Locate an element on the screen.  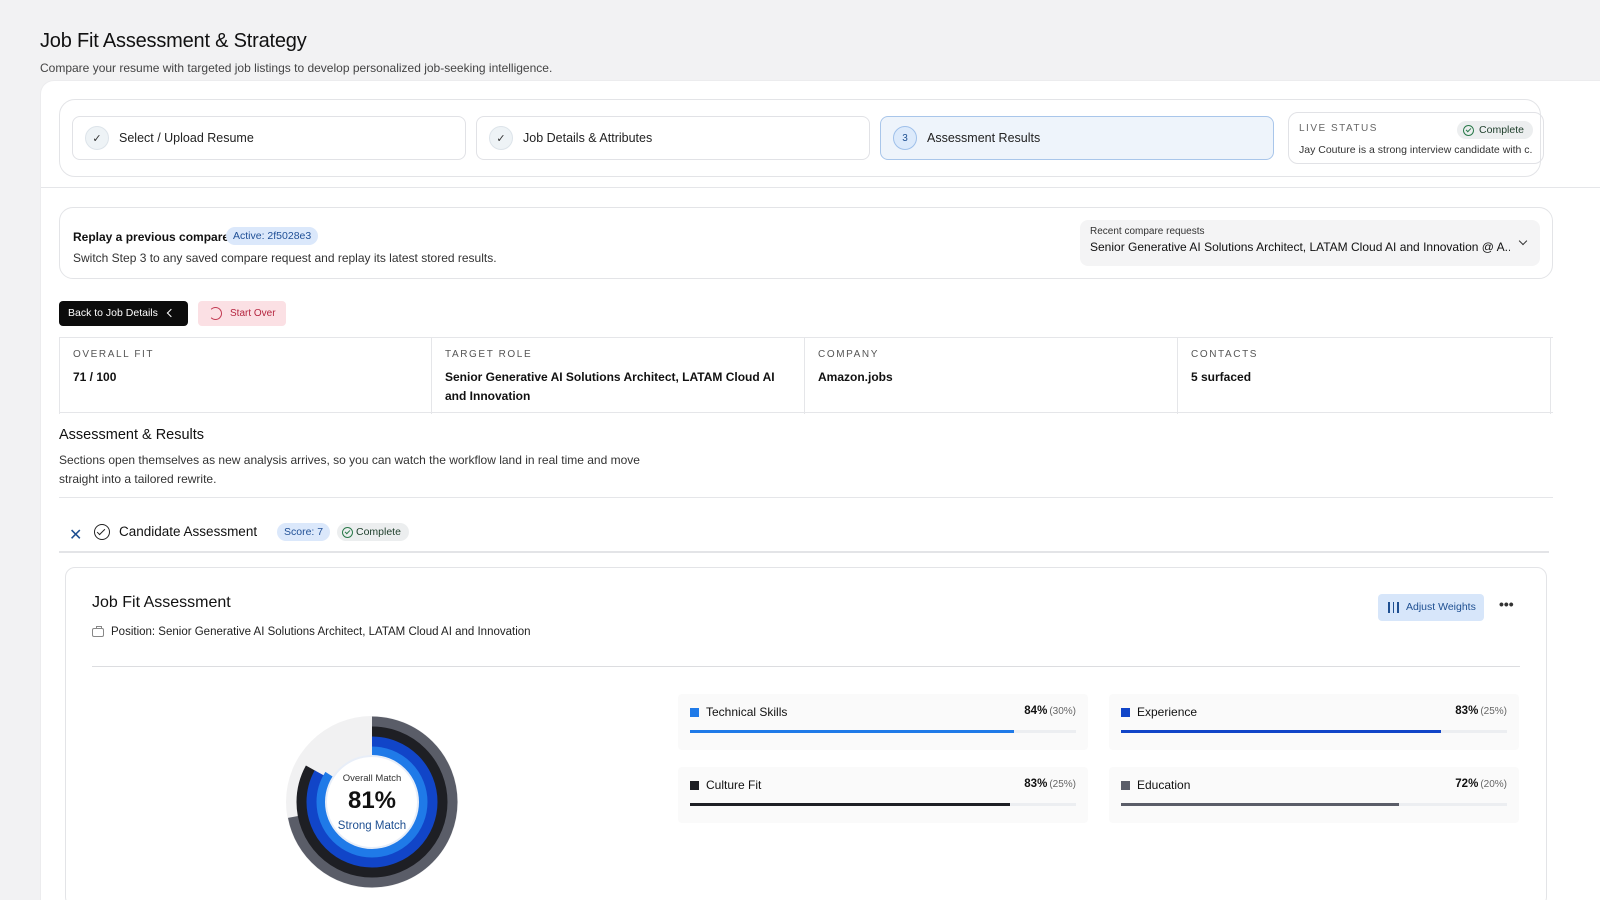
section-title: Assessment & Results is located at coordinates (132, 435).